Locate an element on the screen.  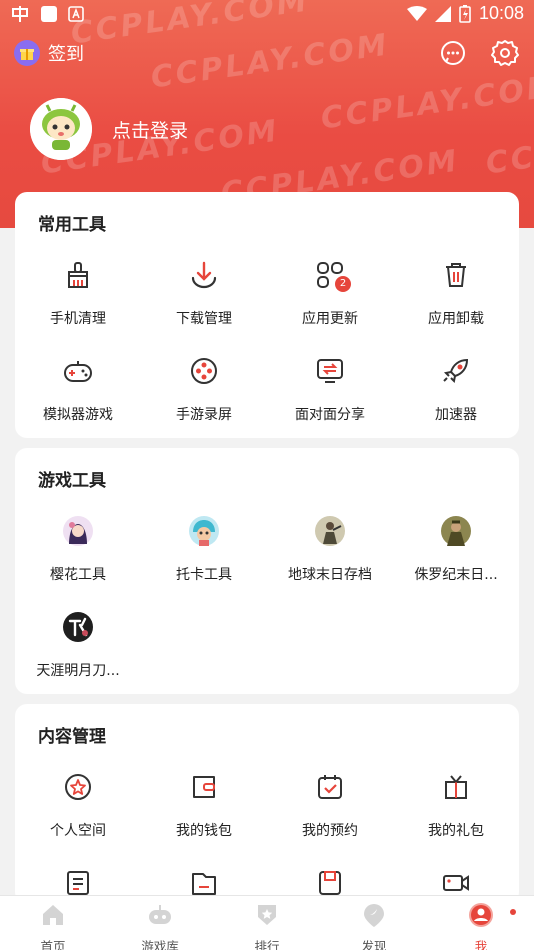
gift-icon is located at coordinates (27, 53).